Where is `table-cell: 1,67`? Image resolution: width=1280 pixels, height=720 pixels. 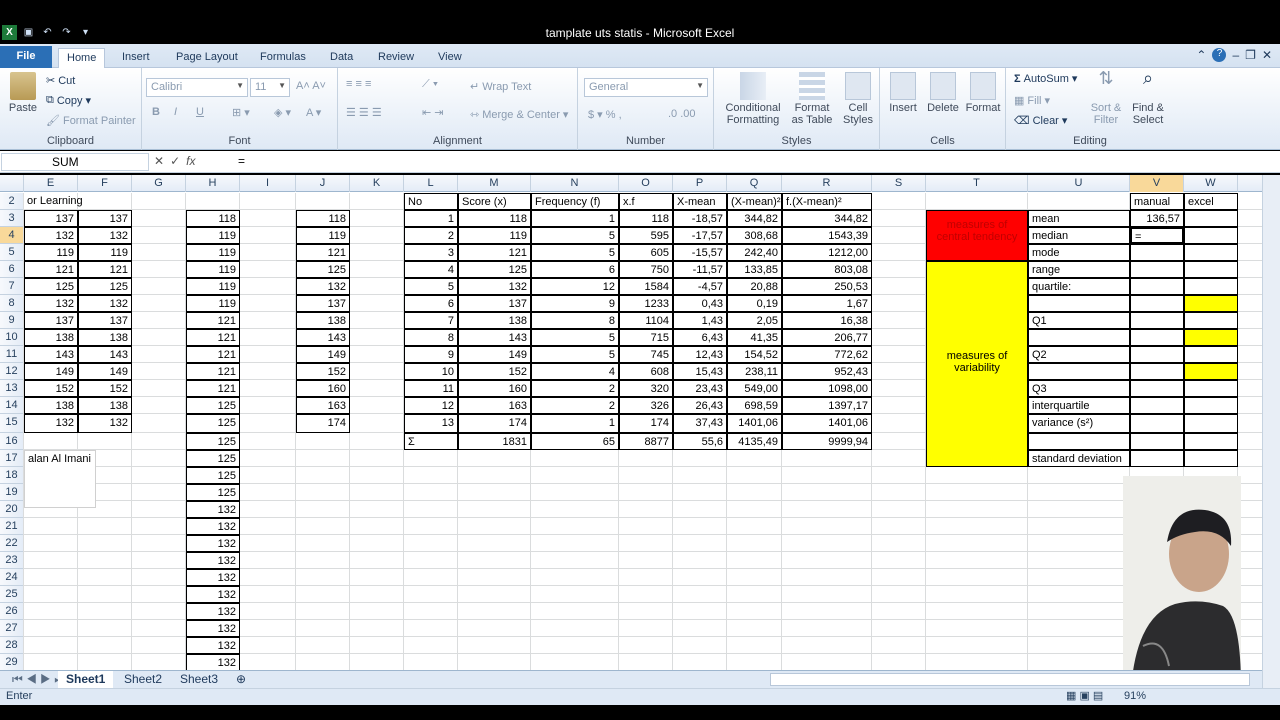
table-cell: 1,67 is located at coordinates (827, 303).